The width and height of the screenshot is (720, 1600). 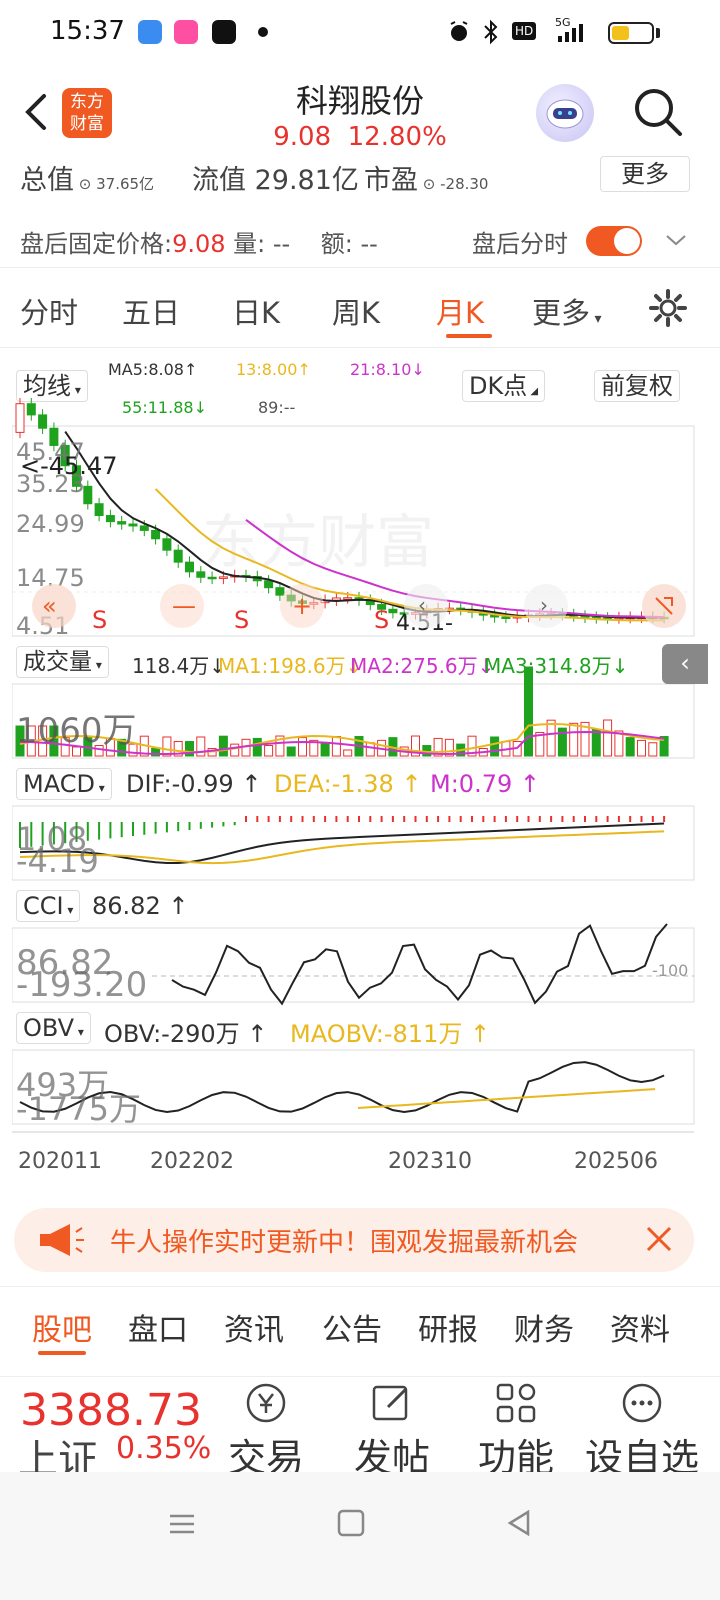 I want to click on total-market-value: 总值 ⊙ 37.65亿, so click(x=87, y=180).